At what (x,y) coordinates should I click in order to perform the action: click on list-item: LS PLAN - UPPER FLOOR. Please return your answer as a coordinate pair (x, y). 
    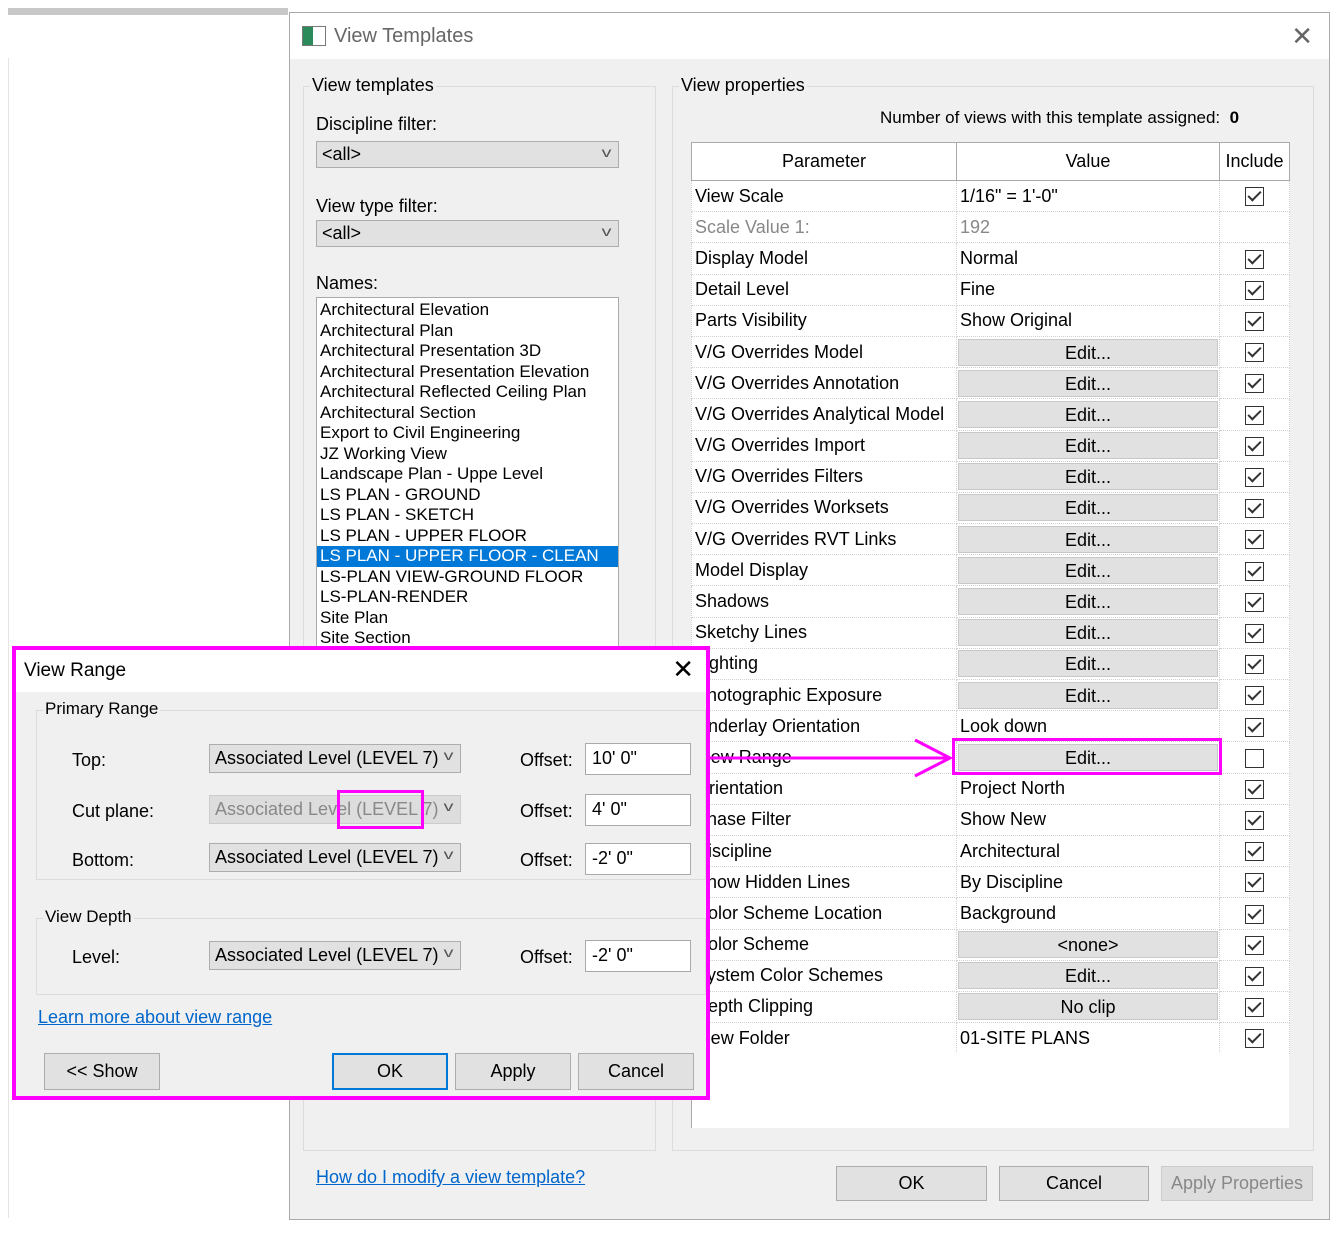
    Looking at the image, I should click on (467, 536).